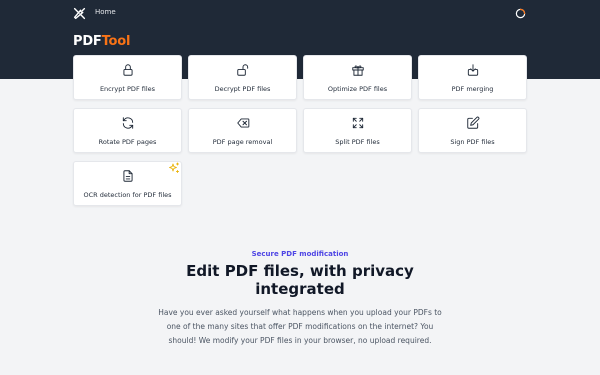 This screenshot has height=375, width=600. Describe the element at coordinates (472, 77) in the screenshot. I see `tool-card-merge: PDF merging` at that location.